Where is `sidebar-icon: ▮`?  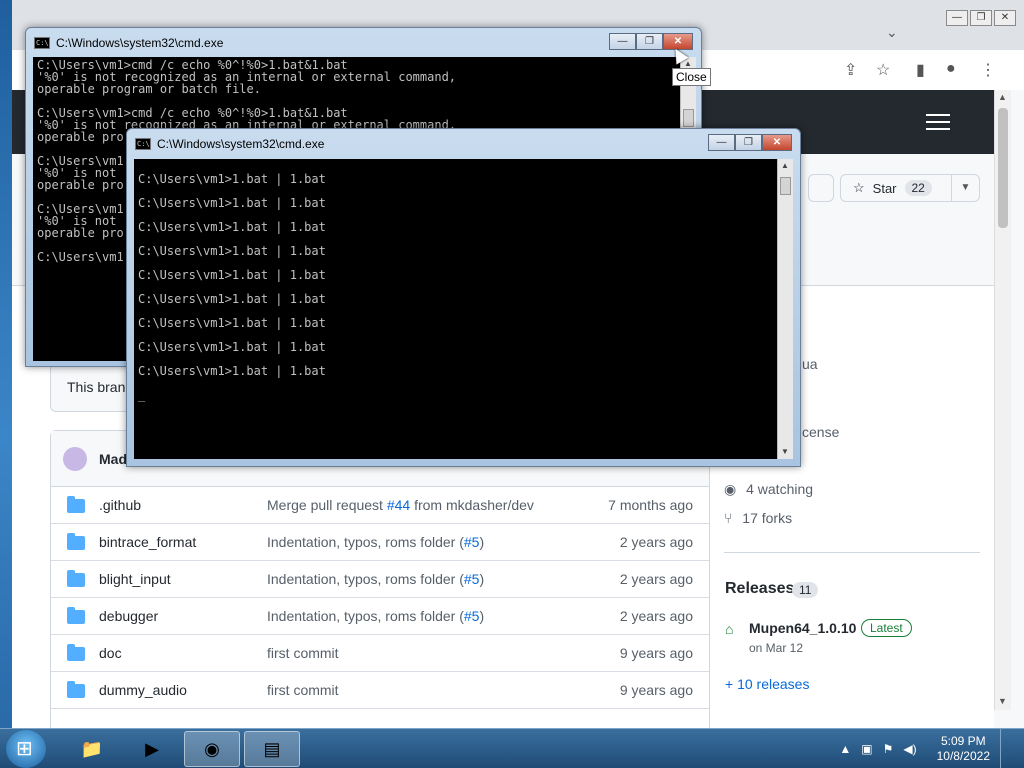
sidebar-icon: ▮ is located at coordinates (920, 70).